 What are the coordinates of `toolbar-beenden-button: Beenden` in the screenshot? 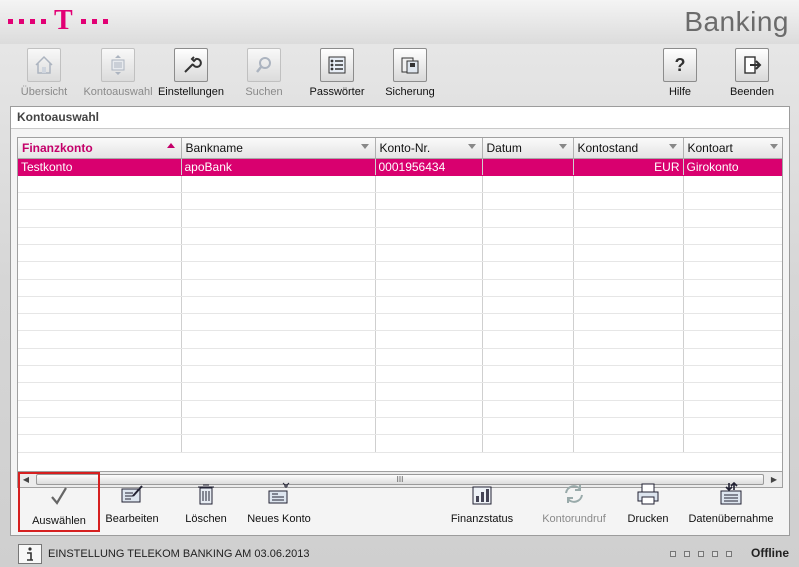 It's located at (752, 74).